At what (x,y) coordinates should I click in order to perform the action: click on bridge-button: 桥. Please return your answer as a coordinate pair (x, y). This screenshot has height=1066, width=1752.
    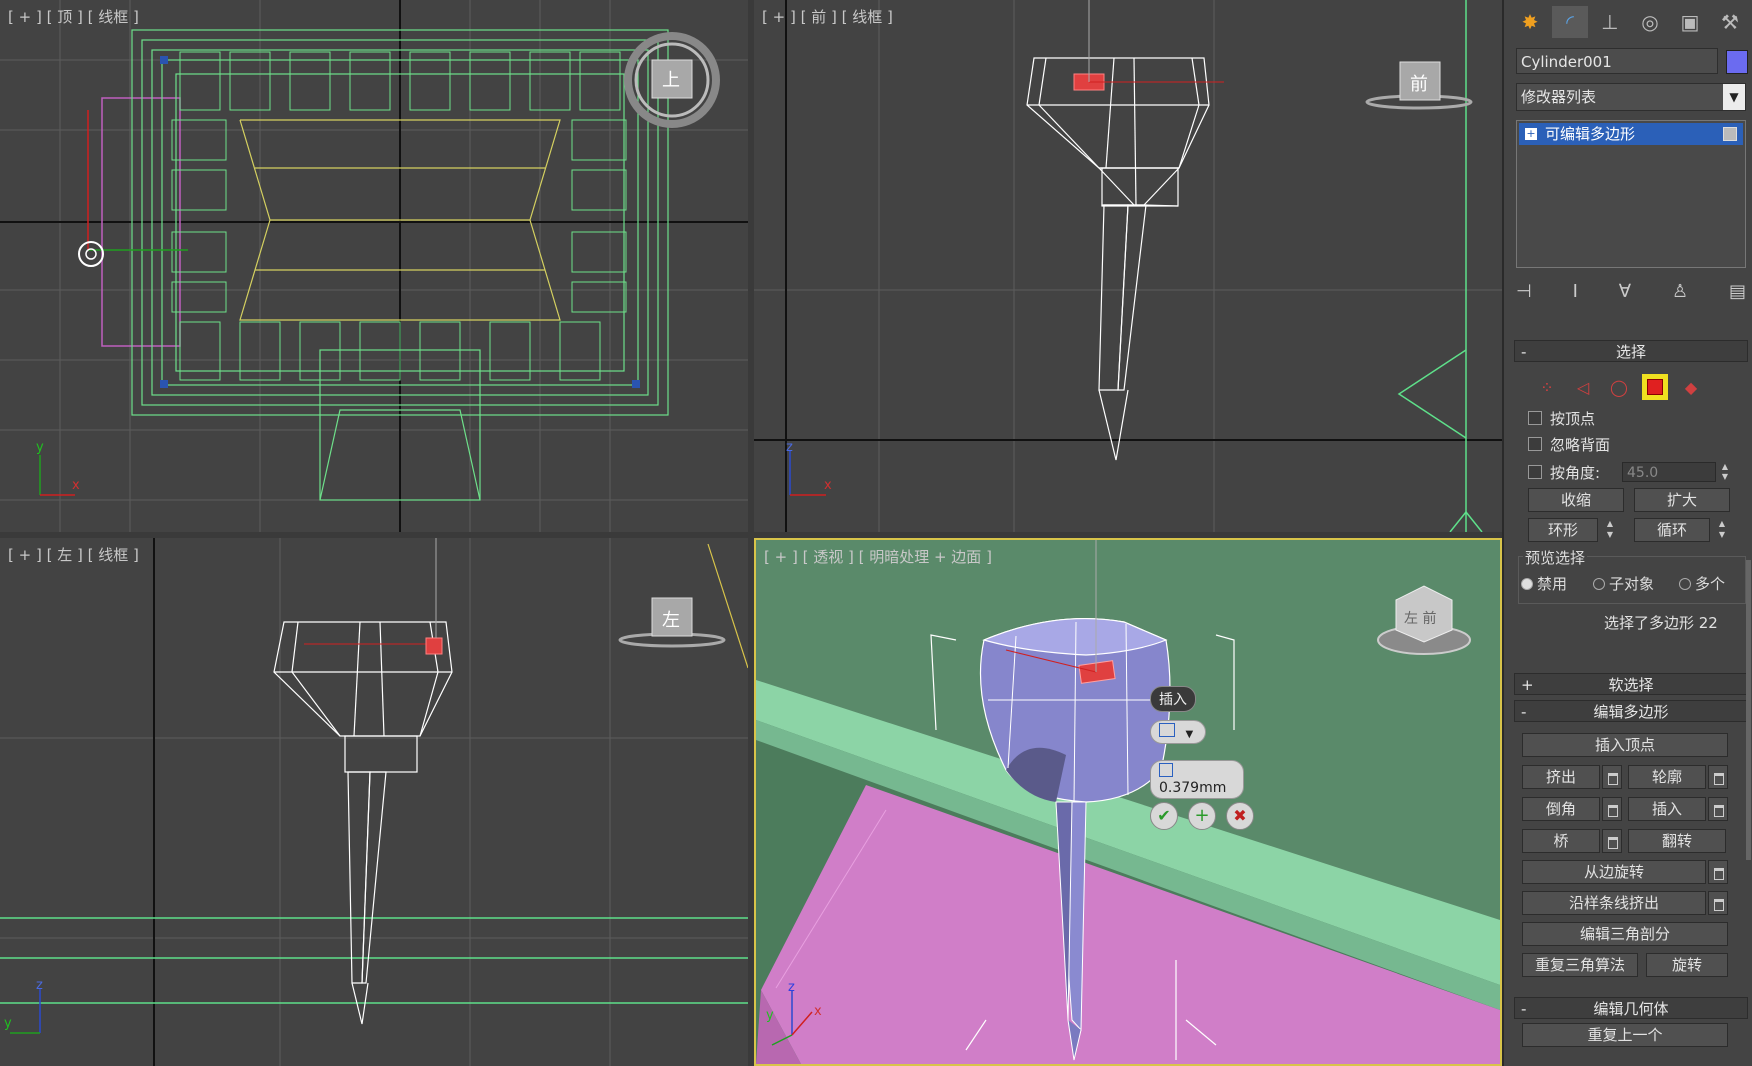
    Looking at the image, I should click on (1561, 841).